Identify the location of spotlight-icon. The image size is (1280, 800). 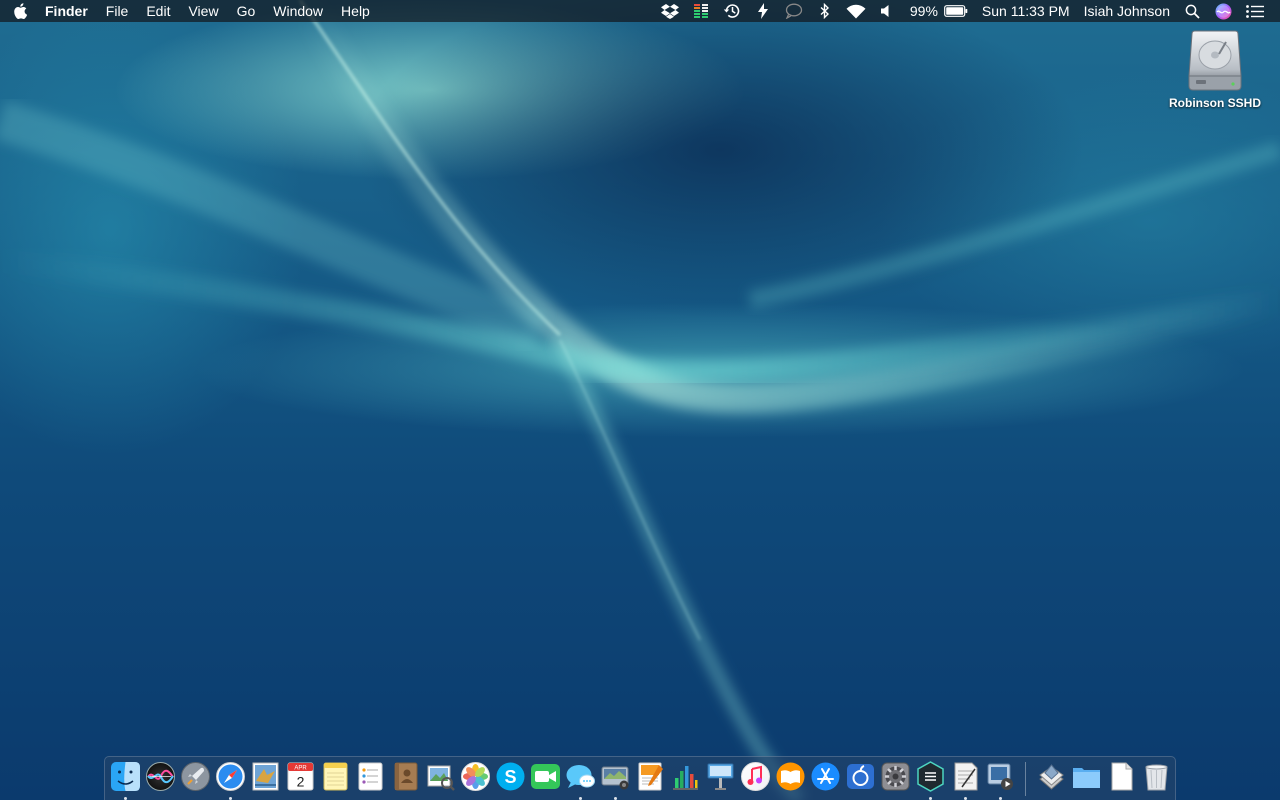
(1192, 11).